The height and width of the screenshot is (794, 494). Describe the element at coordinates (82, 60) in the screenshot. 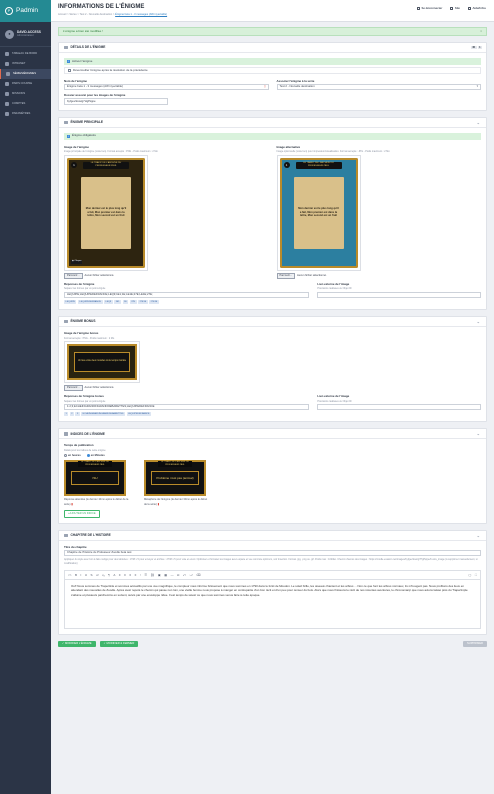

I see `activate-label: Activer l'énigme` at that location.